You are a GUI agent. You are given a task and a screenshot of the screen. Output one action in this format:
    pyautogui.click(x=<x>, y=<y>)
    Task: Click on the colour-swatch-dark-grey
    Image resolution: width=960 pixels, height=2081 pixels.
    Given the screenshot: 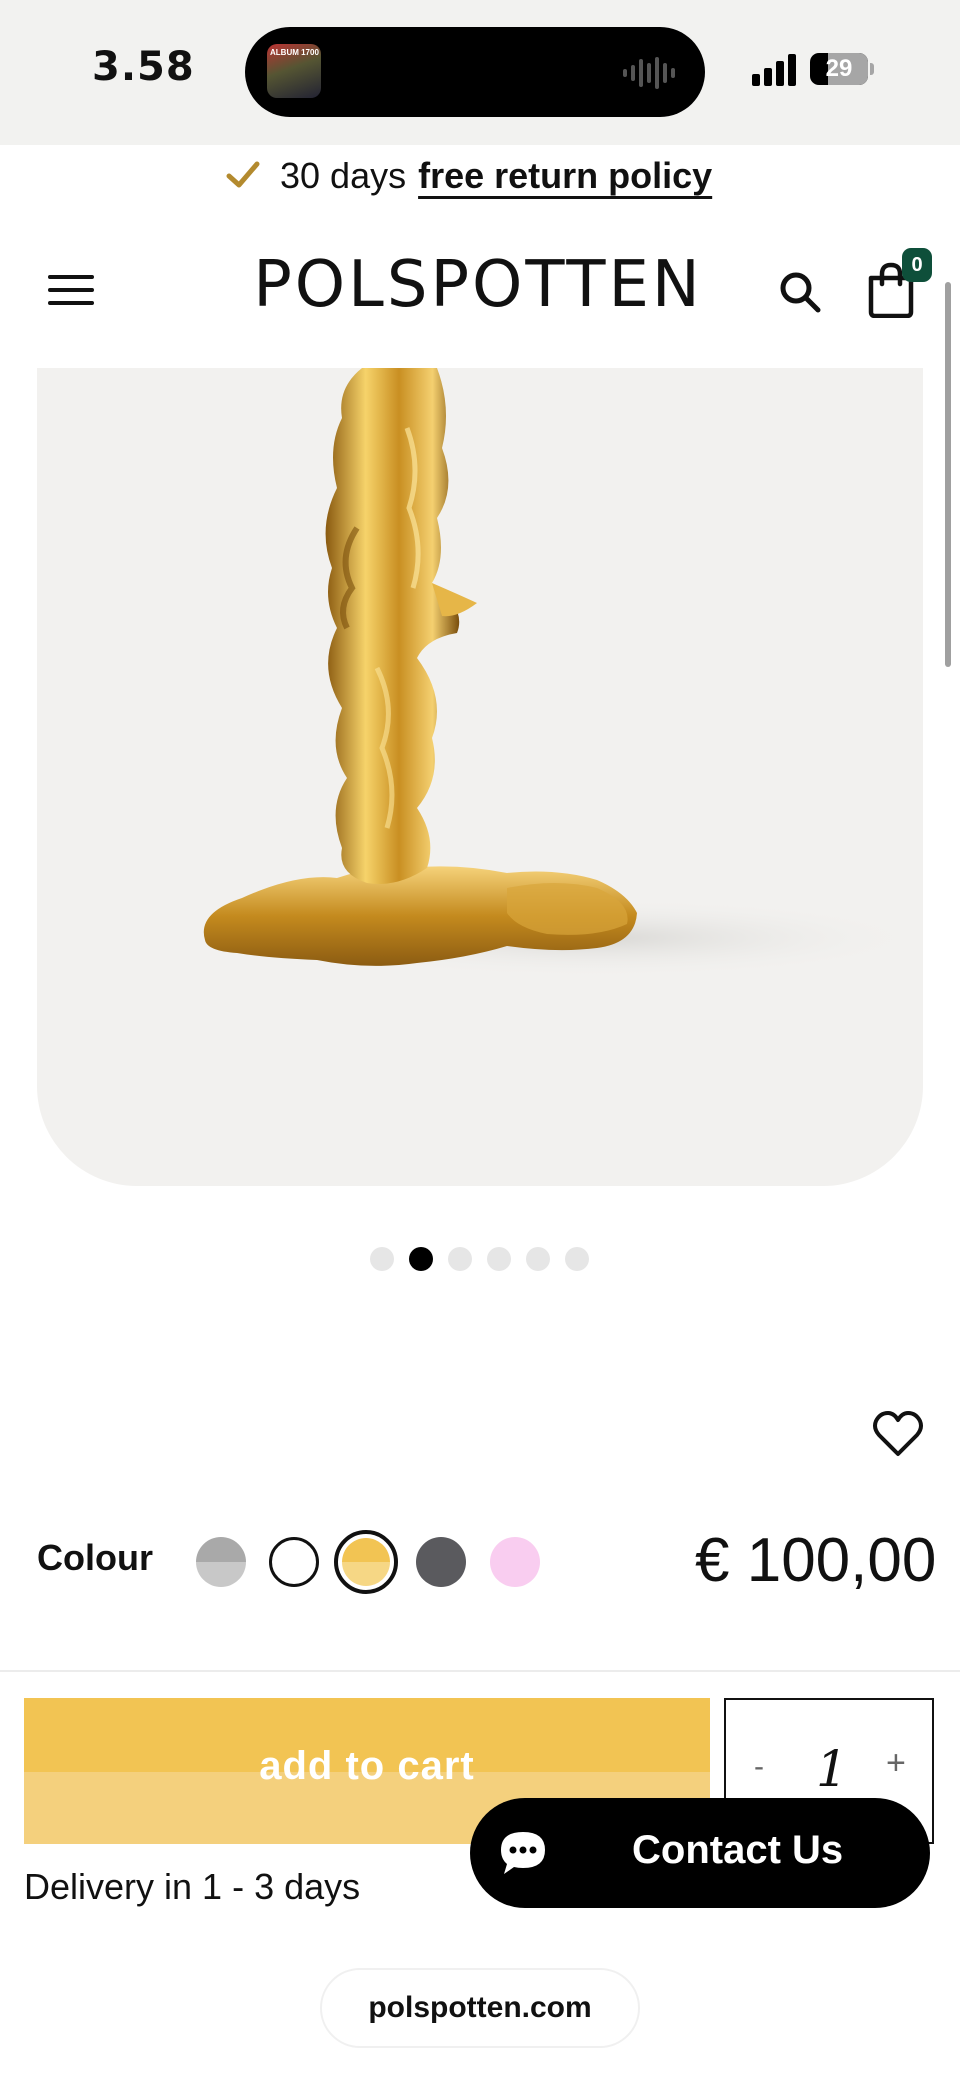 What is the action you would take?
    pyautogui.click(x=441, y=1562)
    